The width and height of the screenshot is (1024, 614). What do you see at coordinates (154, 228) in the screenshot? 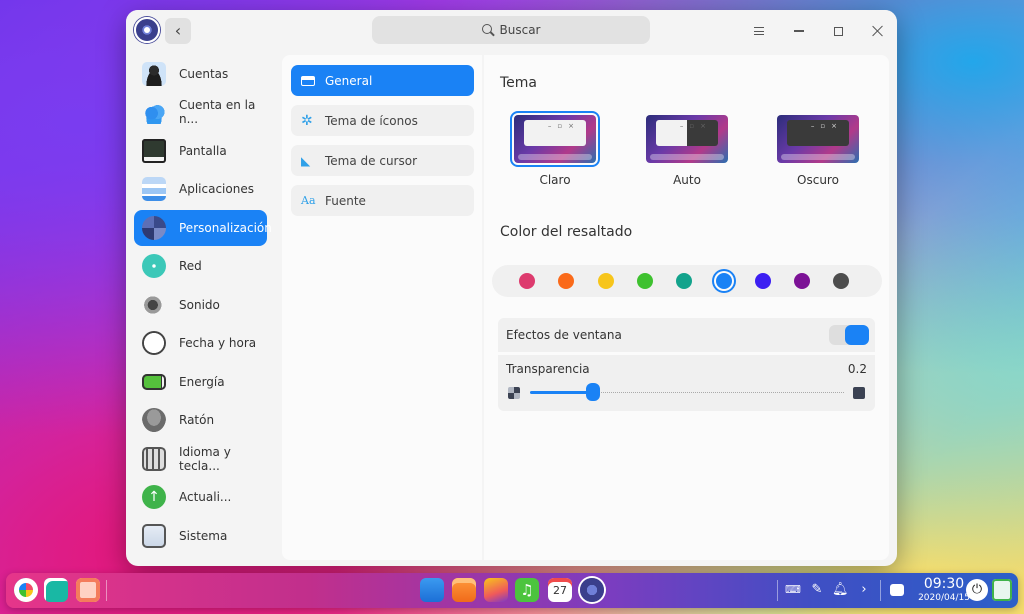
I see `personalization-icon` at bounding box center [154, 228].